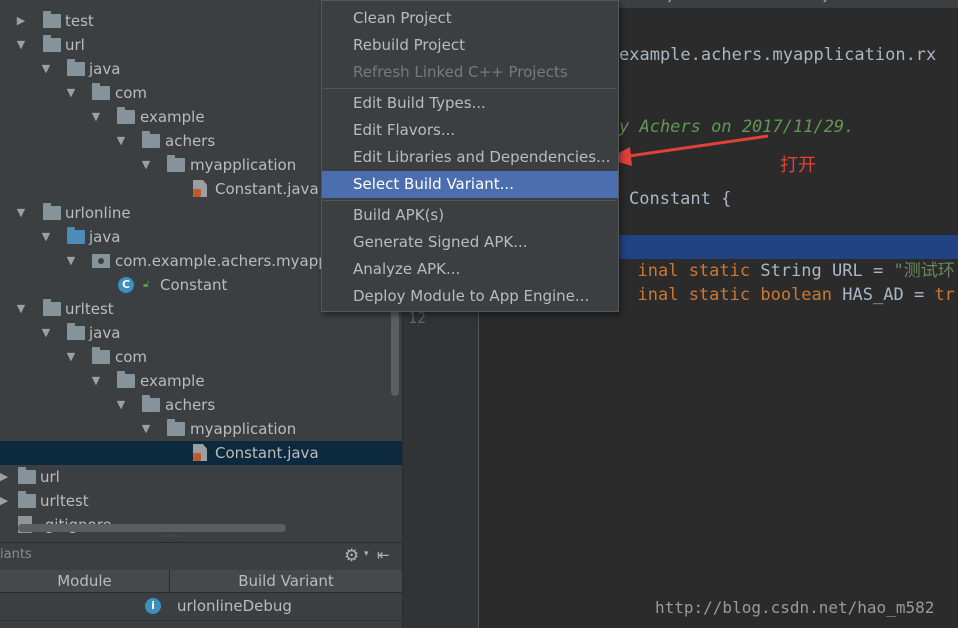 The image size is (958, 628). What do you see at coordinates (919, 295) in the screenshot?
I see `code-operator: =` at bounding box center [919, 295].